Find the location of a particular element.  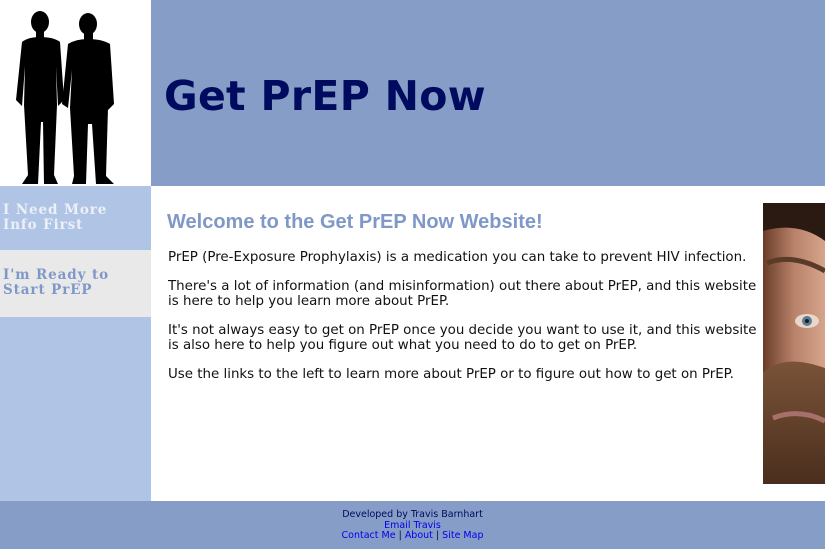

welcome-heading: Welcome to the Get PrEP Now Website! is located at coordinates (355, 222).